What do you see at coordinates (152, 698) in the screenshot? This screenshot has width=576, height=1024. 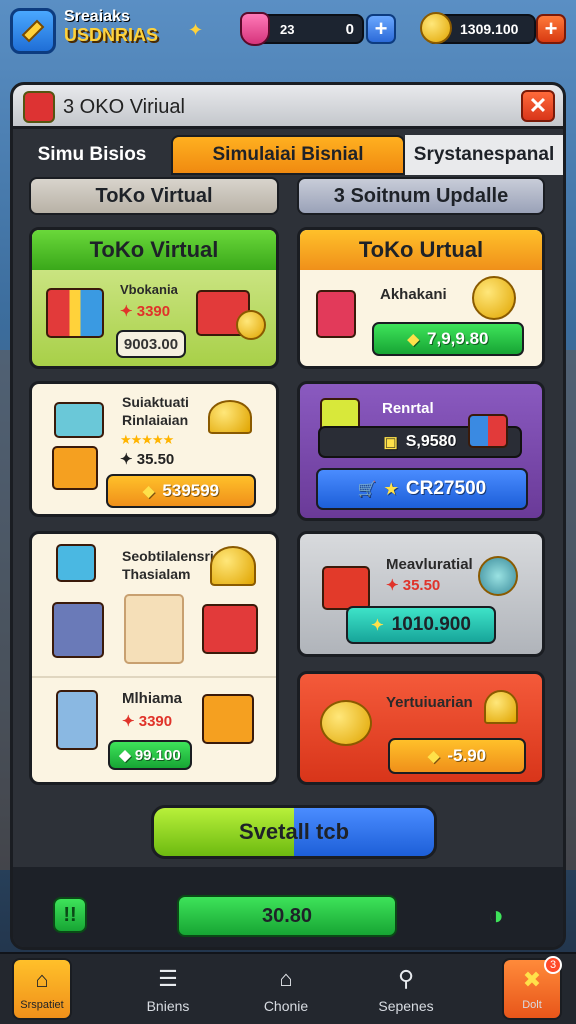 I see `item-sub-label: Mlhiama` at bounding box center [152, 698].